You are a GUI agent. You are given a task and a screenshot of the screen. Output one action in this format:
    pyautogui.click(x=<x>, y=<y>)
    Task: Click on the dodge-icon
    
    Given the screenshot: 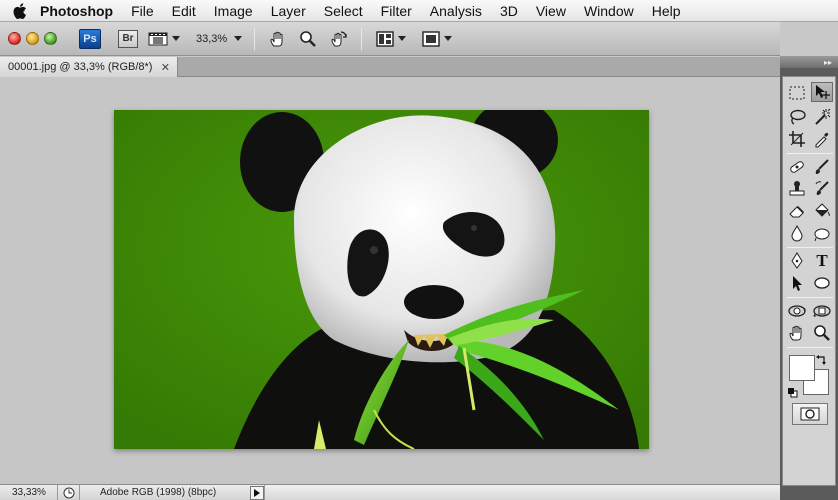 What is the action you would take?
    pyautogui.click(x=822, y=235)
    